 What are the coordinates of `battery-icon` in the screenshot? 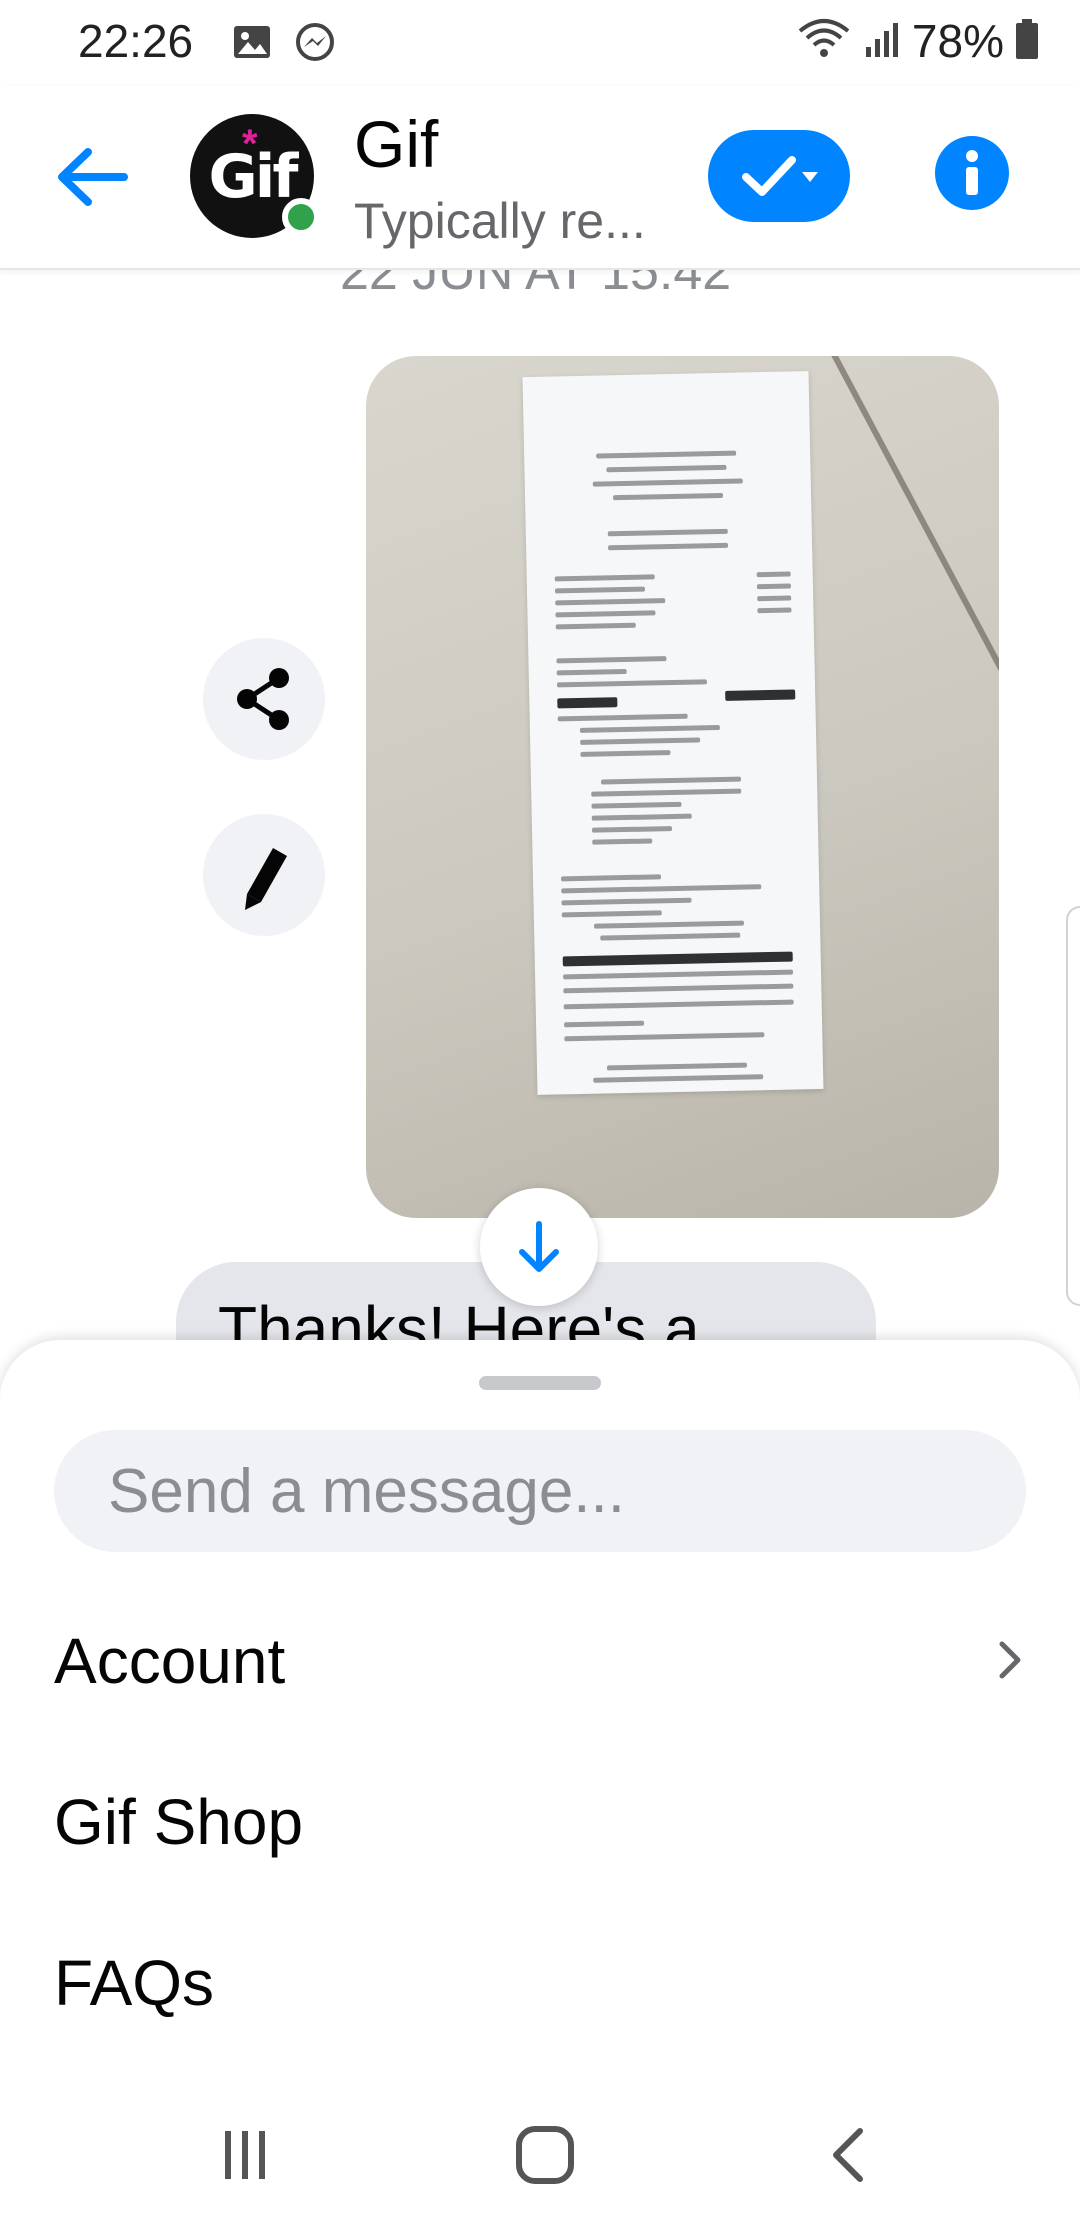 It's located at (1027, 41).